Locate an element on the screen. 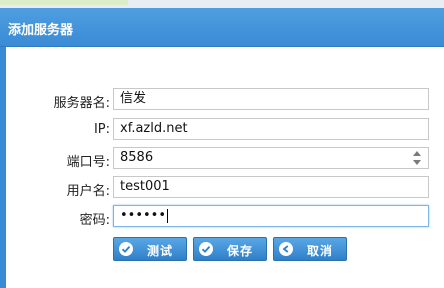 The height and width of the screenshot is (288, 444). test-button: 测试 is located at coordinates (150, 249).